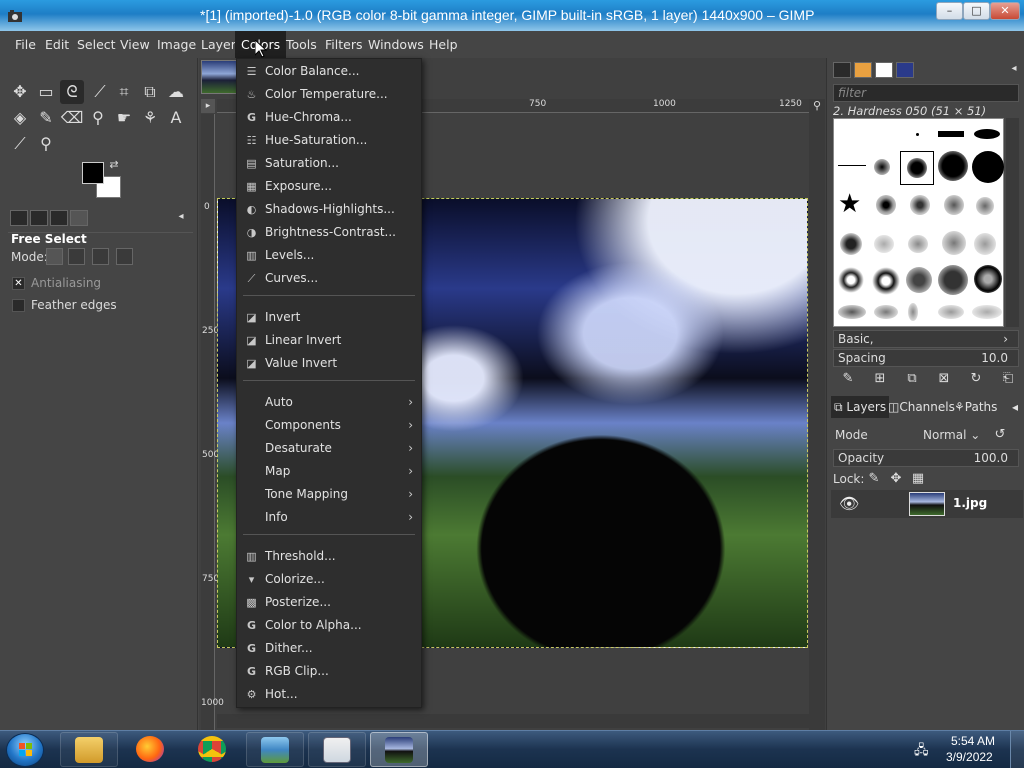  Describe the element at coordinates (25, 44) in the screenshot. I see `menu-file: File` at that location.